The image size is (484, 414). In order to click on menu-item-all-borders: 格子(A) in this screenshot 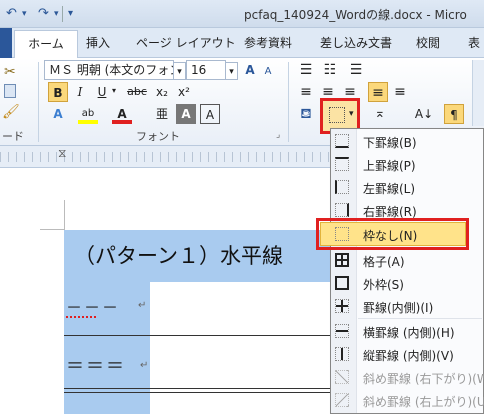, I will do `click(407, 260)`.